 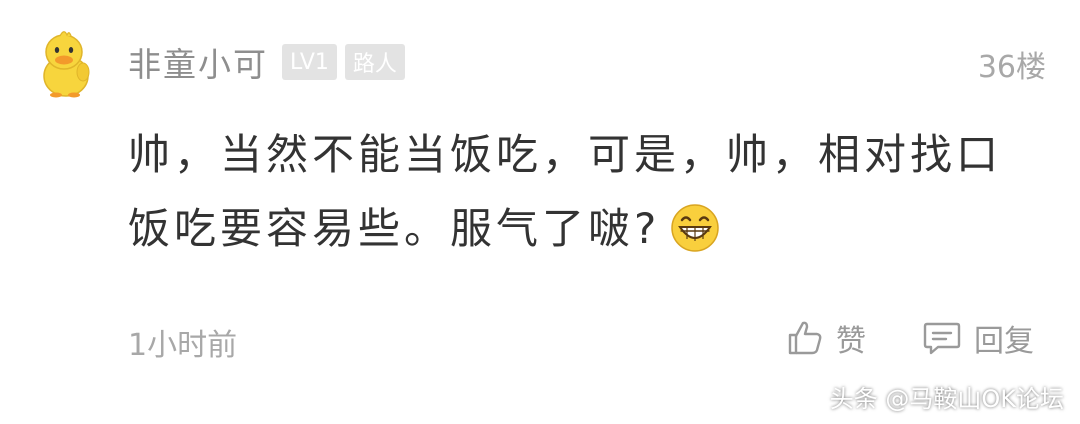 I want to click on username: 非童小可, so click(x=198, y=62).